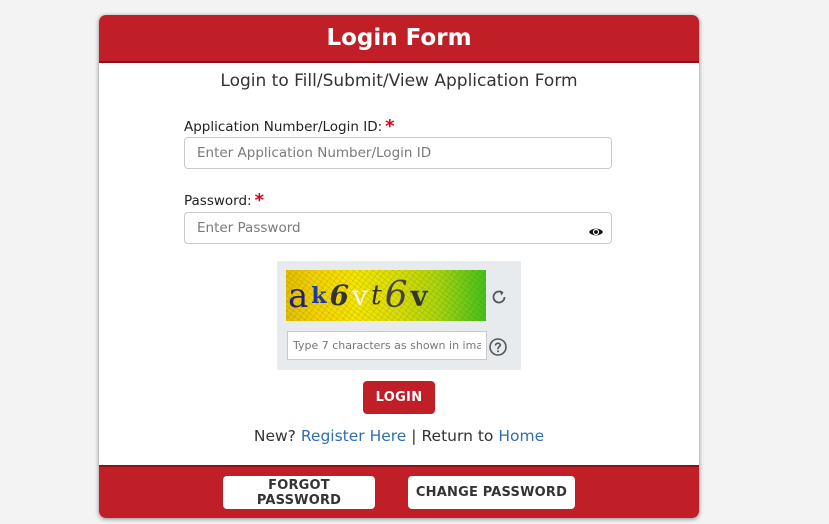 This screenshot has width=829, height=524. I want to click on question-circle-icon, so click(498, 347).